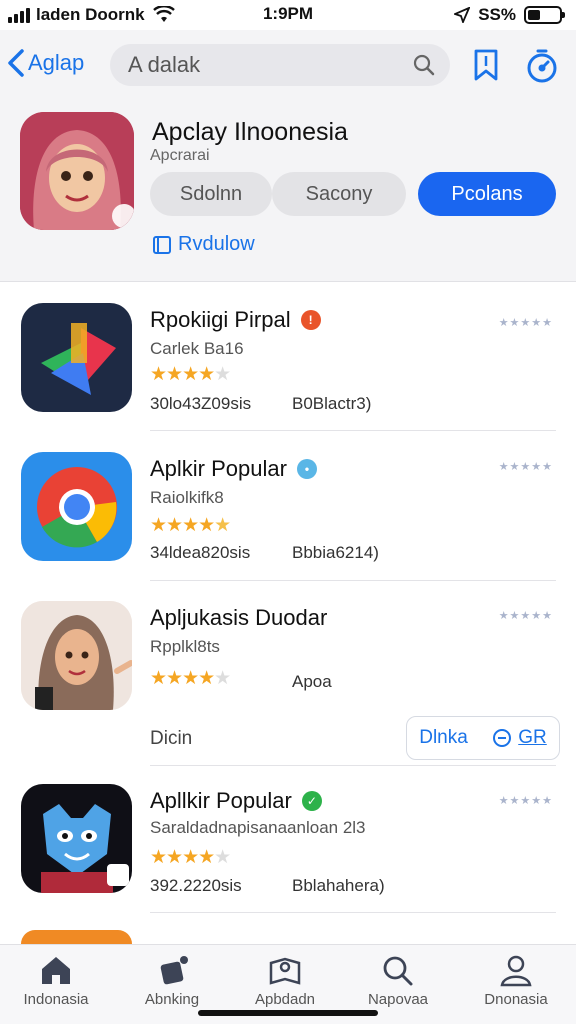 This screenshot has width=576, height=1024. Describe the element at coordinates (288, 1013) in the screenshot. I see `home-indicator` at that location.